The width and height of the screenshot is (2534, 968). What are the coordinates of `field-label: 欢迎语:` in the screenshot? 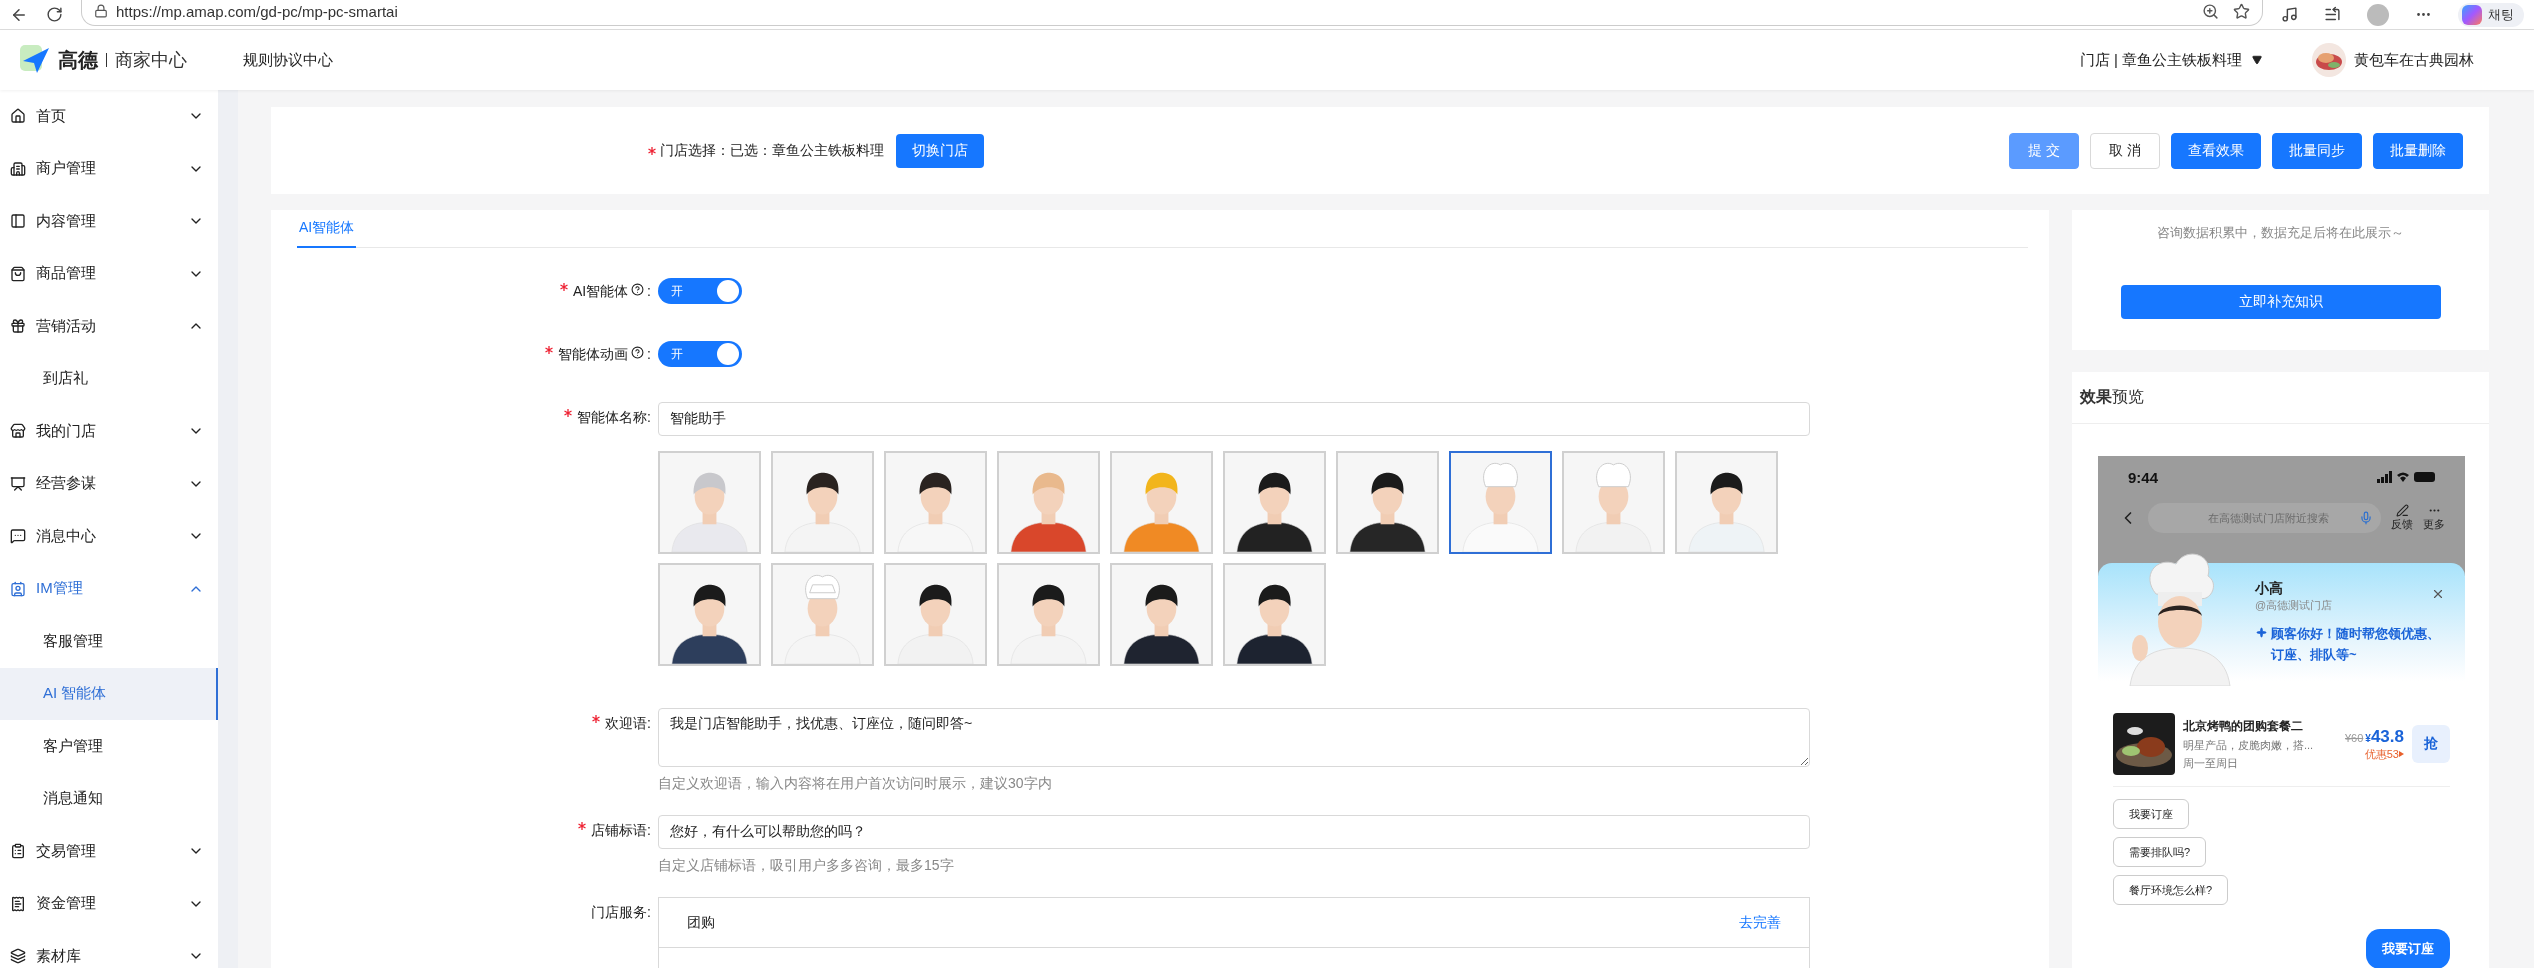 It's located at (628, 724).